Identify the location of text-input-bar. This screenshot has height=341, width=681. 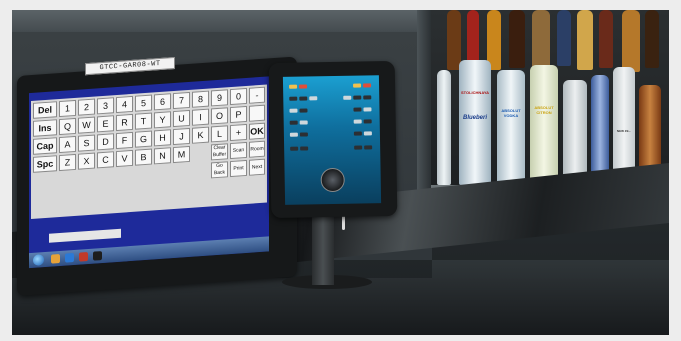
(85, 235).